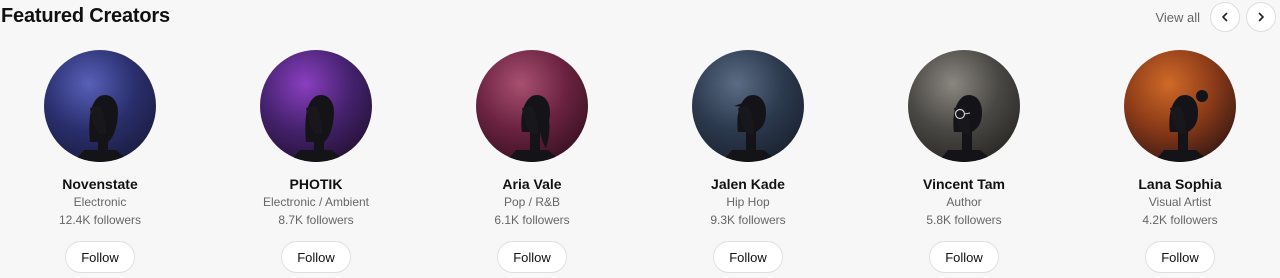 The height and width of the screenshot is (278, 1280). I want to click on creator-name: Vincent Tam, so click(964, 184).